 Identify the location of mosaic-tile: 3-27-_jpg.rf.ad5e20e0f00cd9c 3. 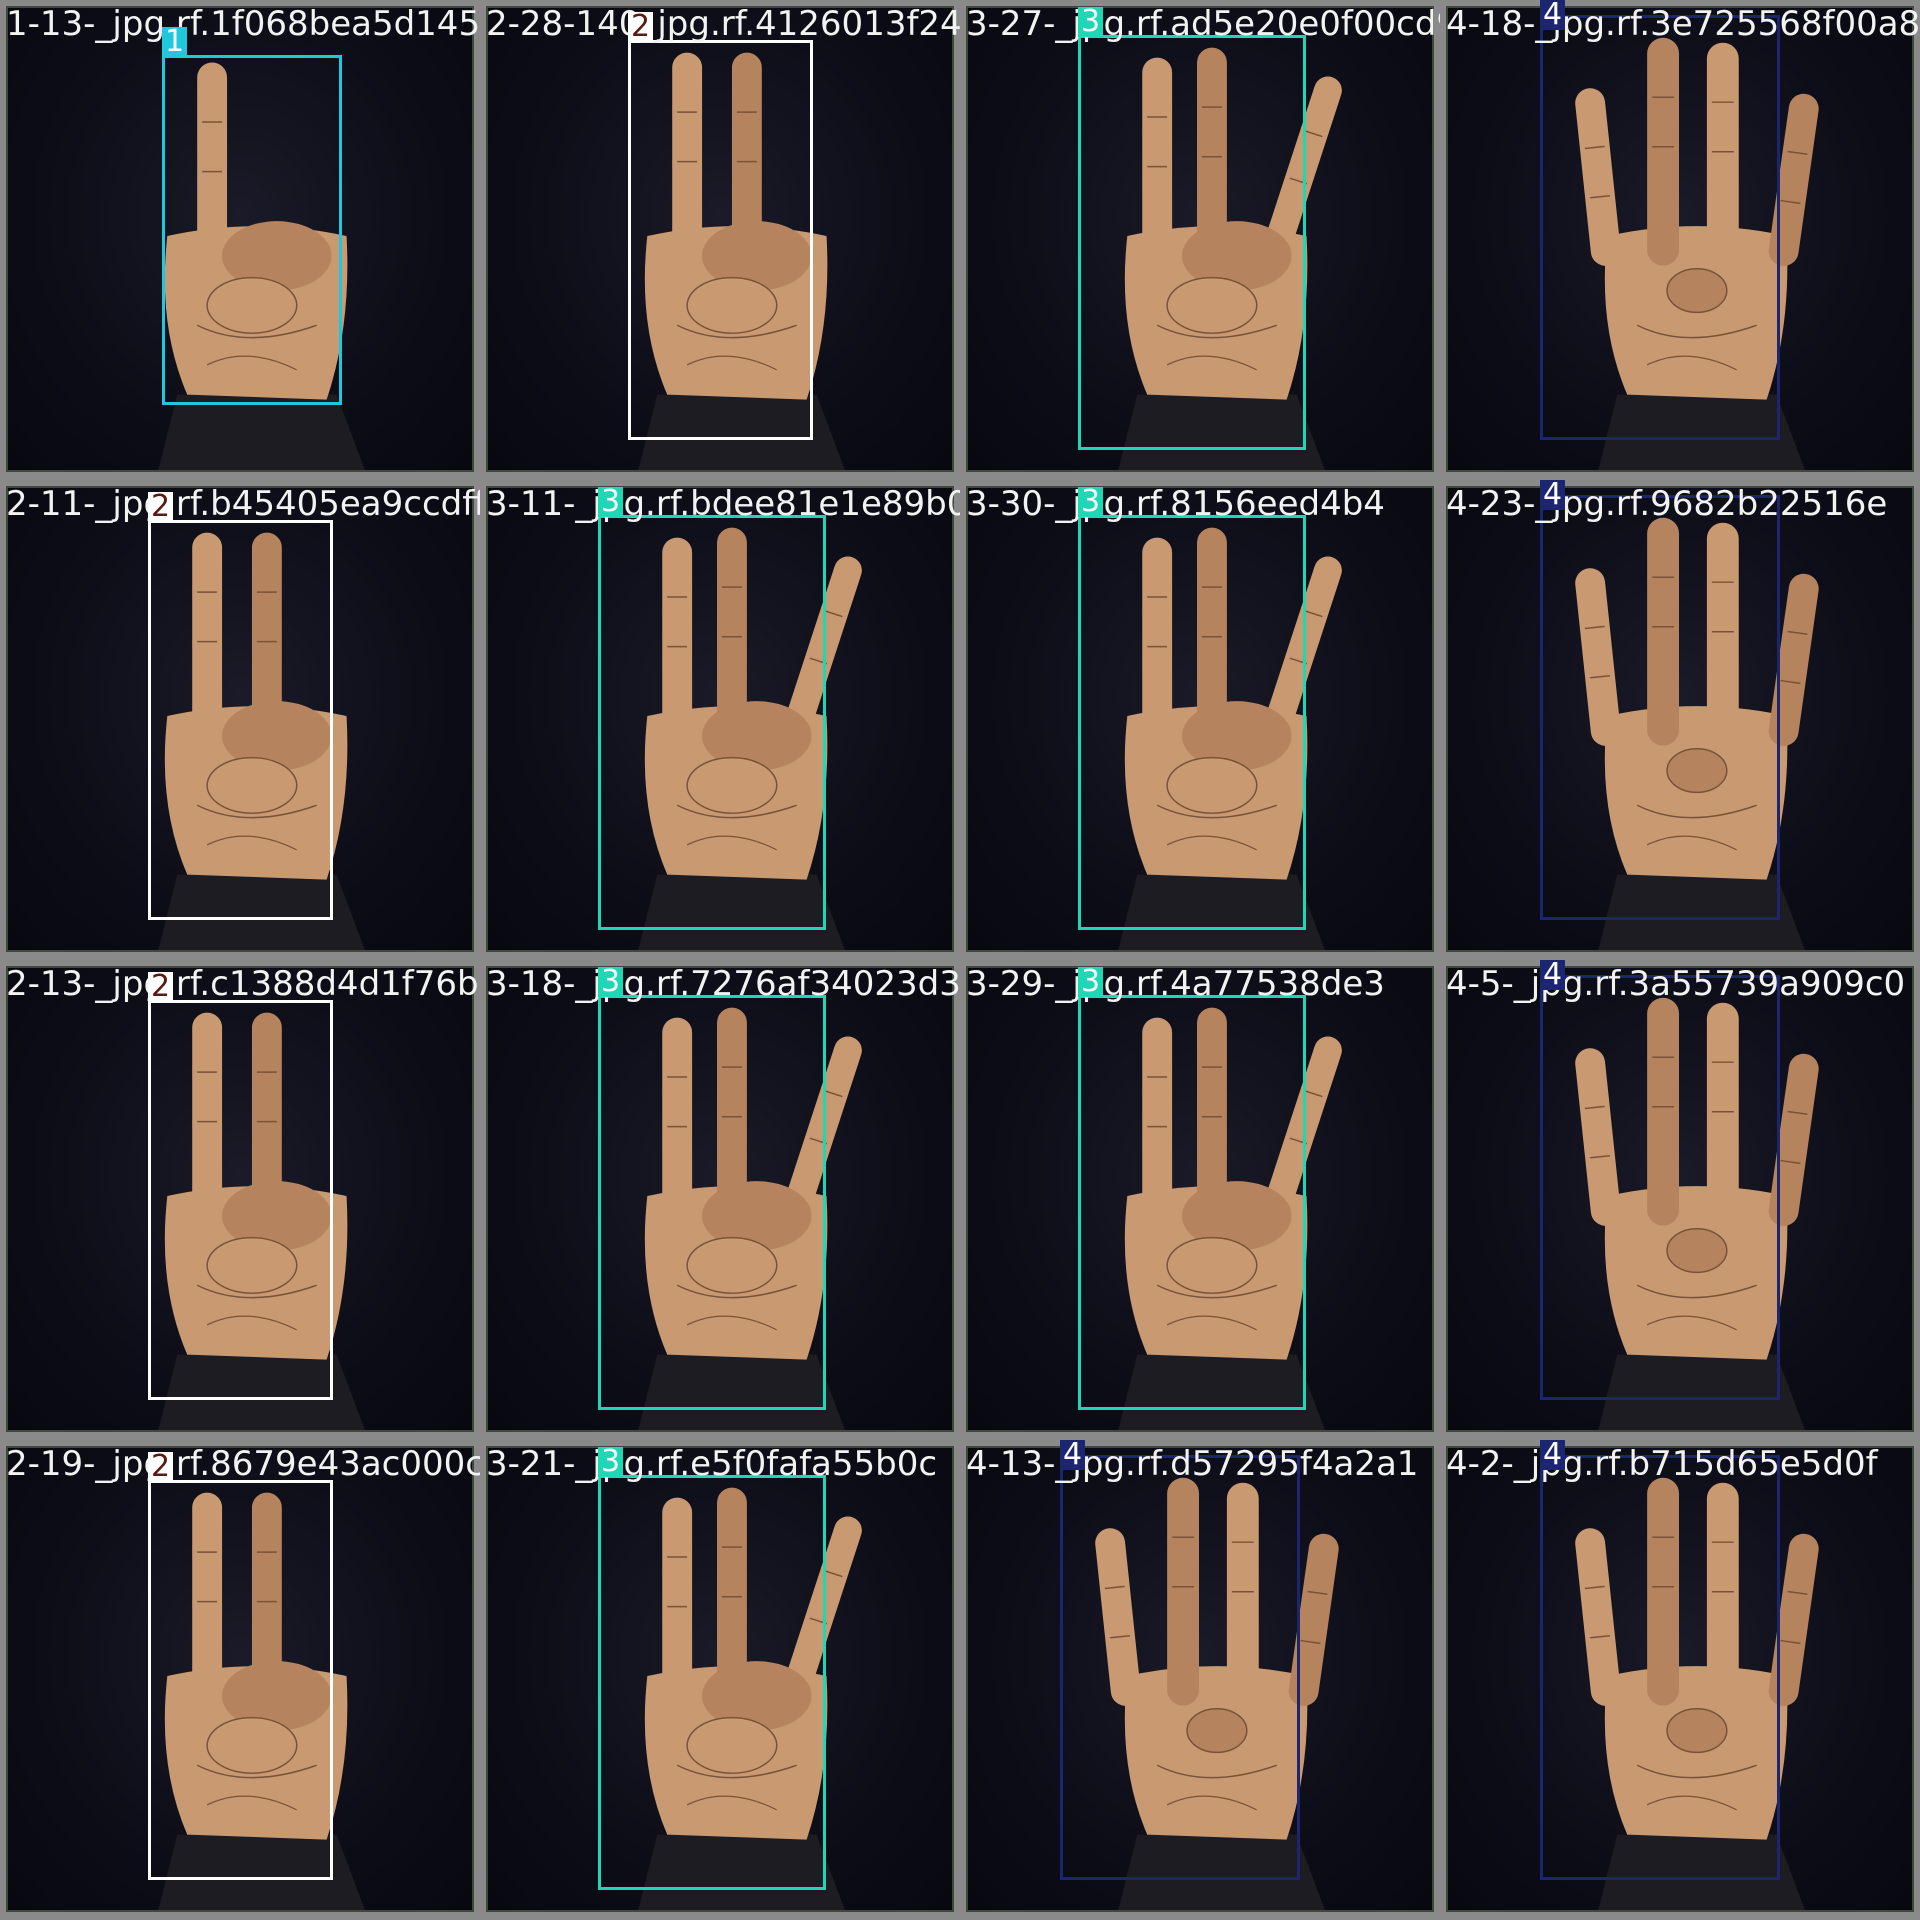
(1200, 240).